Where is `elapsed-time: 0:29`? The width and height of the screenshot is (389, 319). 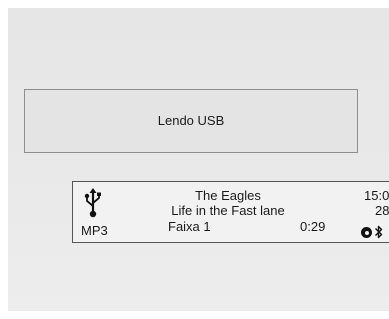 elapsed-time: 0:29 is located at coordinates (313, 226).